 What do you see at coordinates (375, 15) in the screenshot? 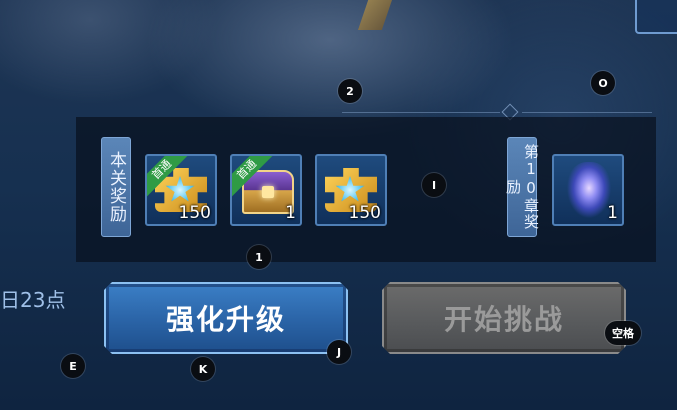
I see `background-gem-decoration` at bounding box center [375, 15].